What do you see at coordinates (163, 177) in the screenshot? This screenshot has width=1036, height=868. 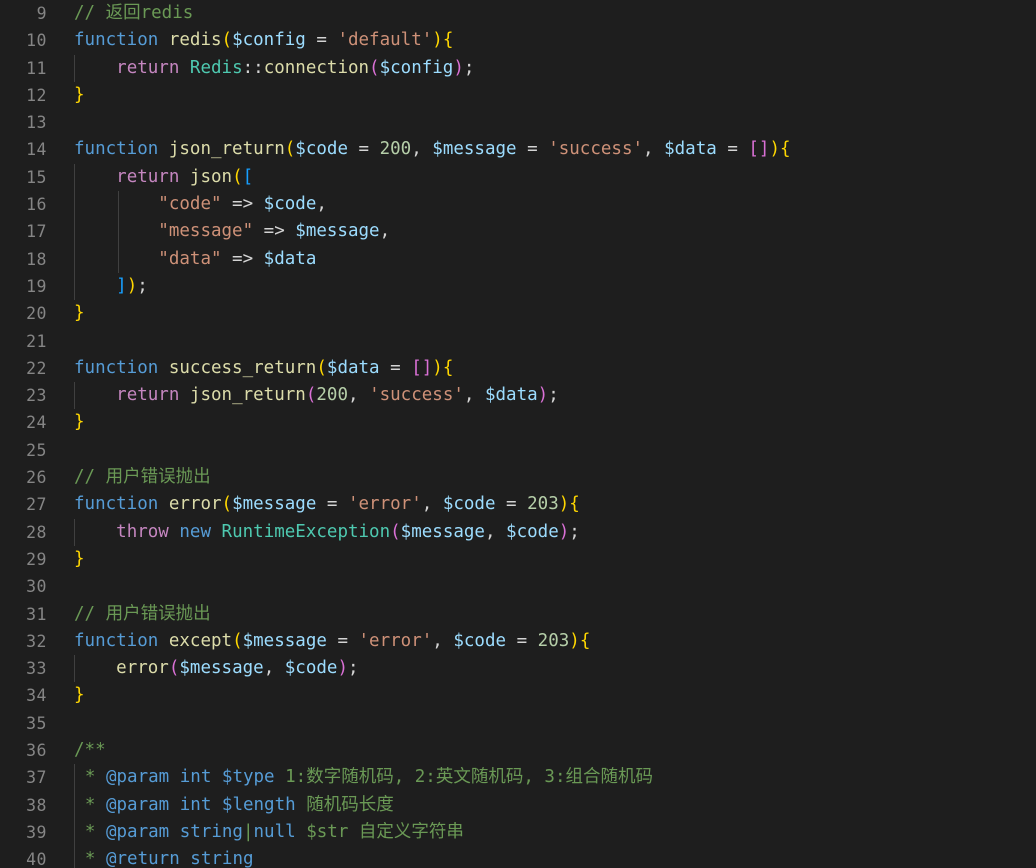 I see `code-text: return json([` at bounding box center [163, 177].